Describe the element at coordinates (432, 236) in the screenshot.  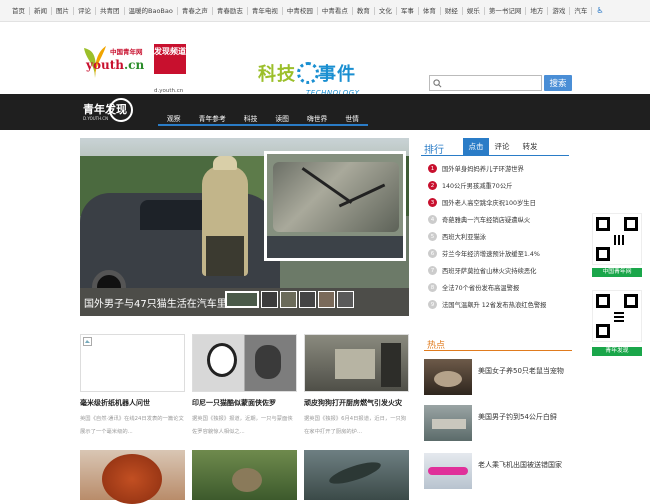
I see `rank-number: 5` at that location.